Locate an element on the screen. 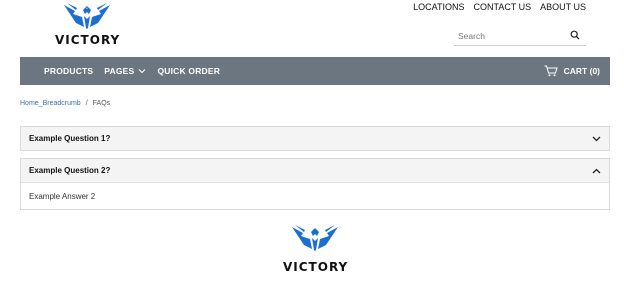 This screenshot has height=283, width=624. utility-nav: LOCATIONS CONTACT US ABOUT US is located at coordinates (499, 7).